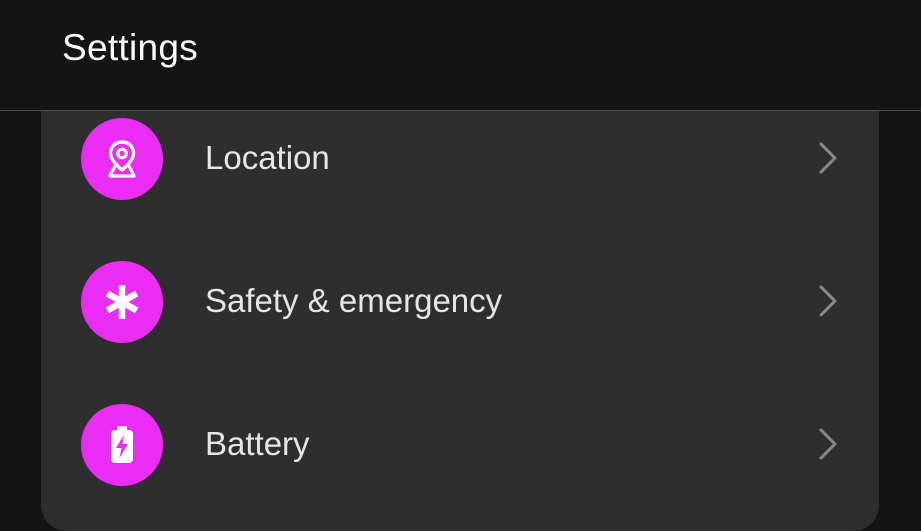 This screenshot has width=921, height=531. I want to click on battery-charging-icon, so click(122, 445).